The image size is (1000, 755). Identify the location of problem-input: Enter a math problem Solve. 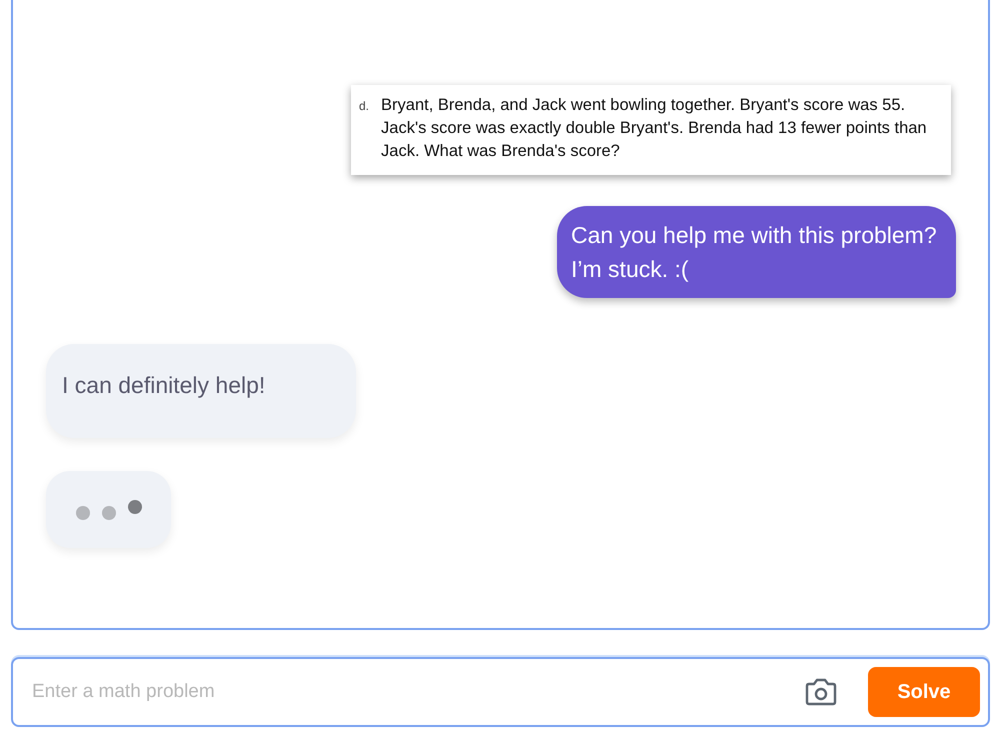
(500, 692).